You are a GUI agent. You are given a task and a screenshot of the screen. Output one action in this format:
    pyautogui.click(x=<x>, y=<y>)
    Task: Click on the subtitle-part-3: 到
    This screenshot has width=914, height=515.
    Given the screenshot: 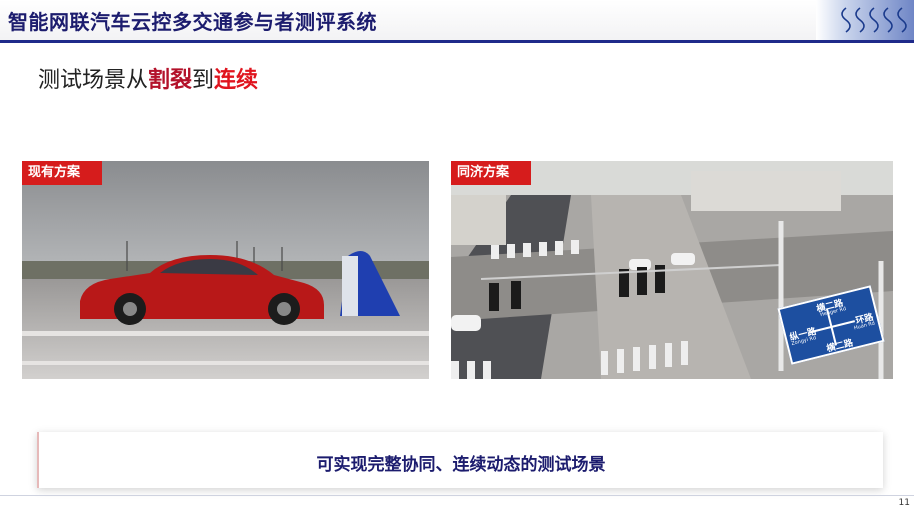 What is the action you would take?
    pyautogui.click(x=203, y=80)
    